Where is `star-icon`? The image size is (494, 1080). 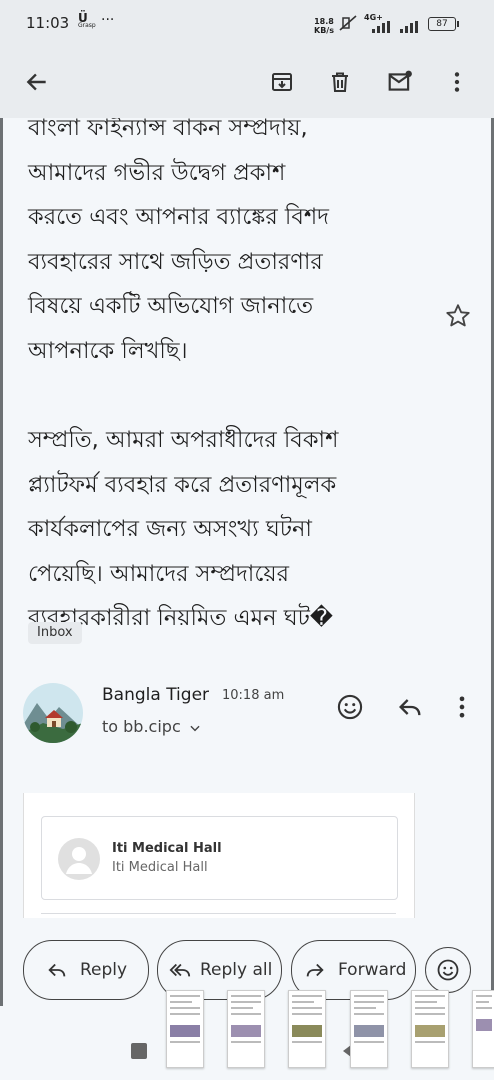 star-icon is located at coordinates (458, 318).